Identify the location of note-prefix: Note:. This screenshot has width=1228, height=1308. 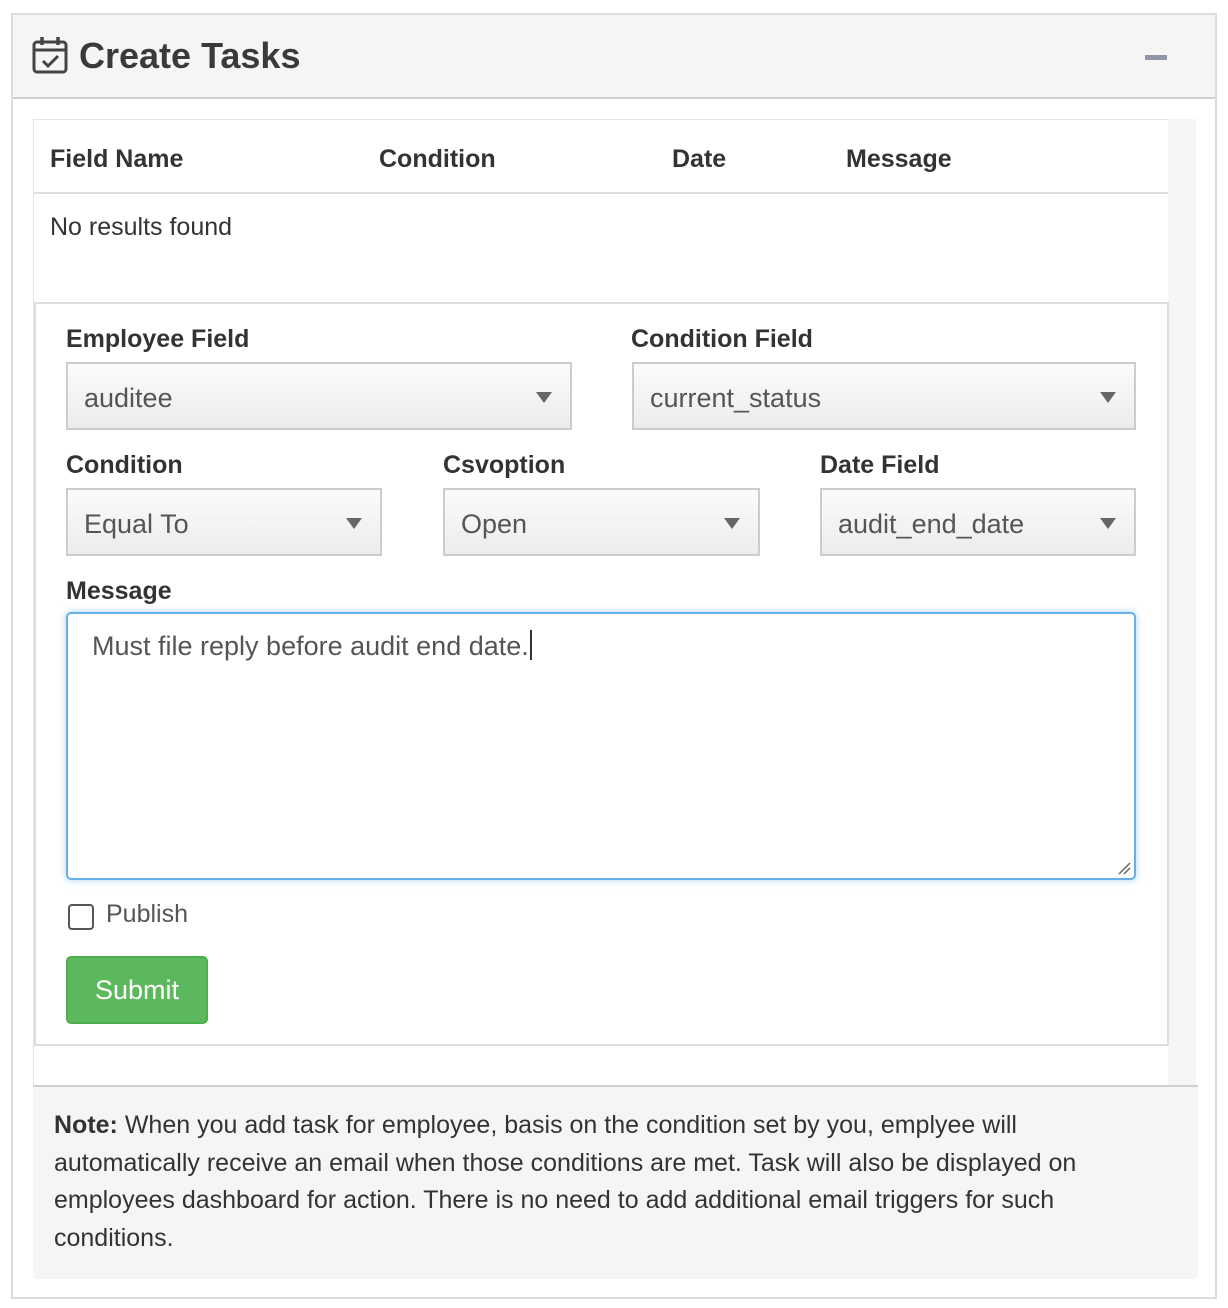
(86, 1125).